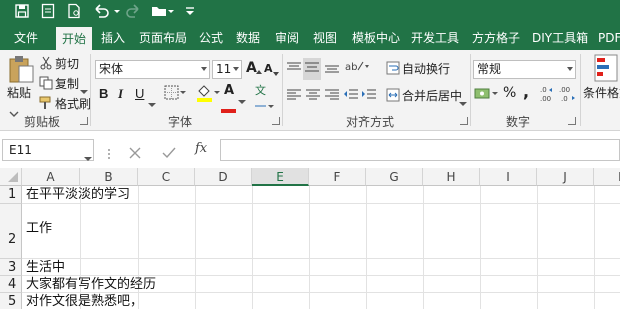 The image size is (620, 309). What do you see at coordinates (103, 93) in the screenshot?
I see `bold-button: B` at bounding box center [103, 93].